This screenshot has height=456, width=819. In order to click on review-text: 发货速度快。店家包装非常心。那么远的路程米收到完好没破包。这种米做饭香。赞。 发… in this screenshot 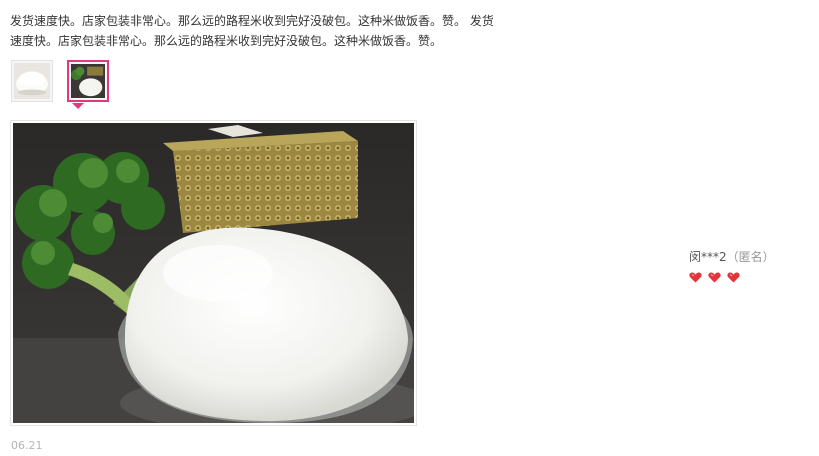, I will do `click(252, 31)`.